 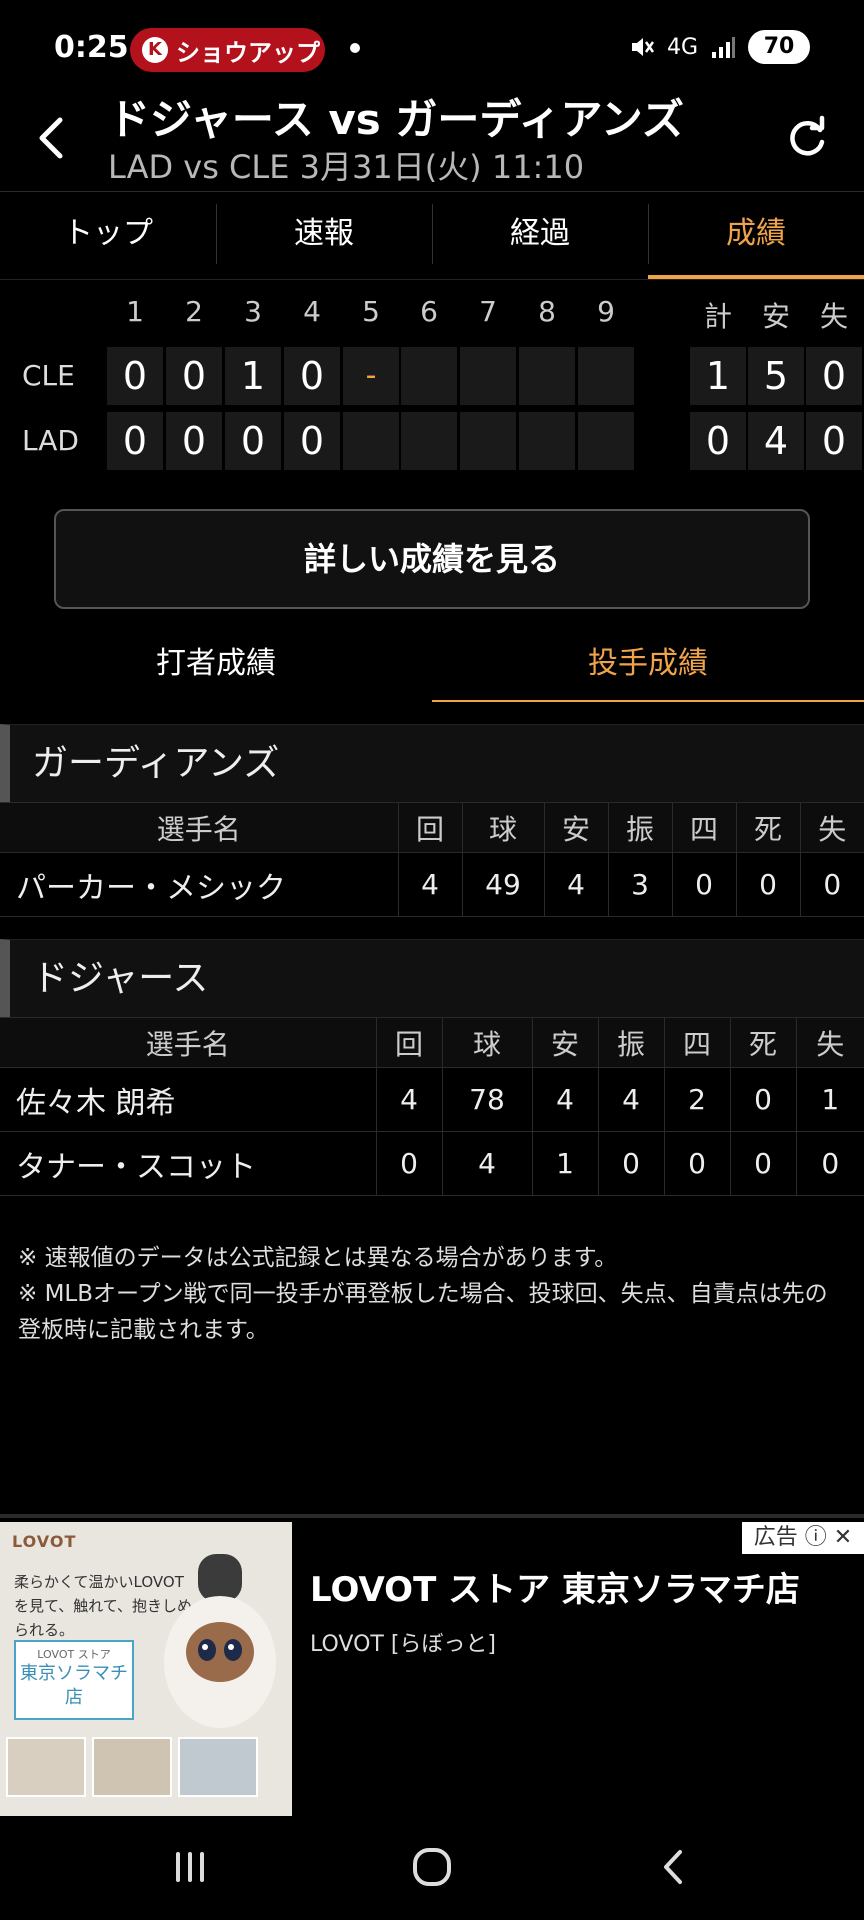 I want to click on ad-store-name: 東京ソラマチ店, so click(x=74, y=1685).